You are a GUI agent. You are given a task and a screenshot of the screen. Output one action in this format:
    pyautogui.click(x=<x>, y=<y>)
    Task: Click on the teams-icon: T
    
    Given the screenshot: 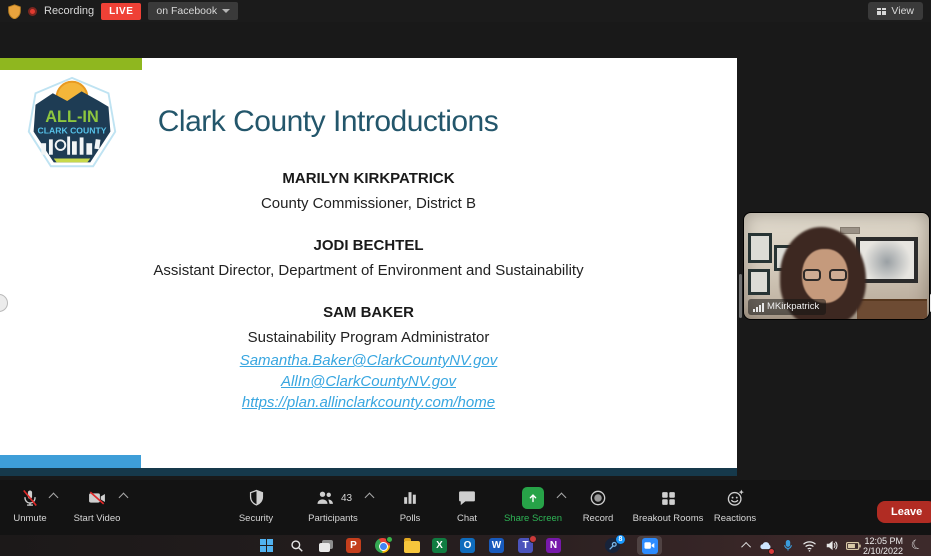 What is the action you would take?
    pyautogui.click(x=527, y=544)
    